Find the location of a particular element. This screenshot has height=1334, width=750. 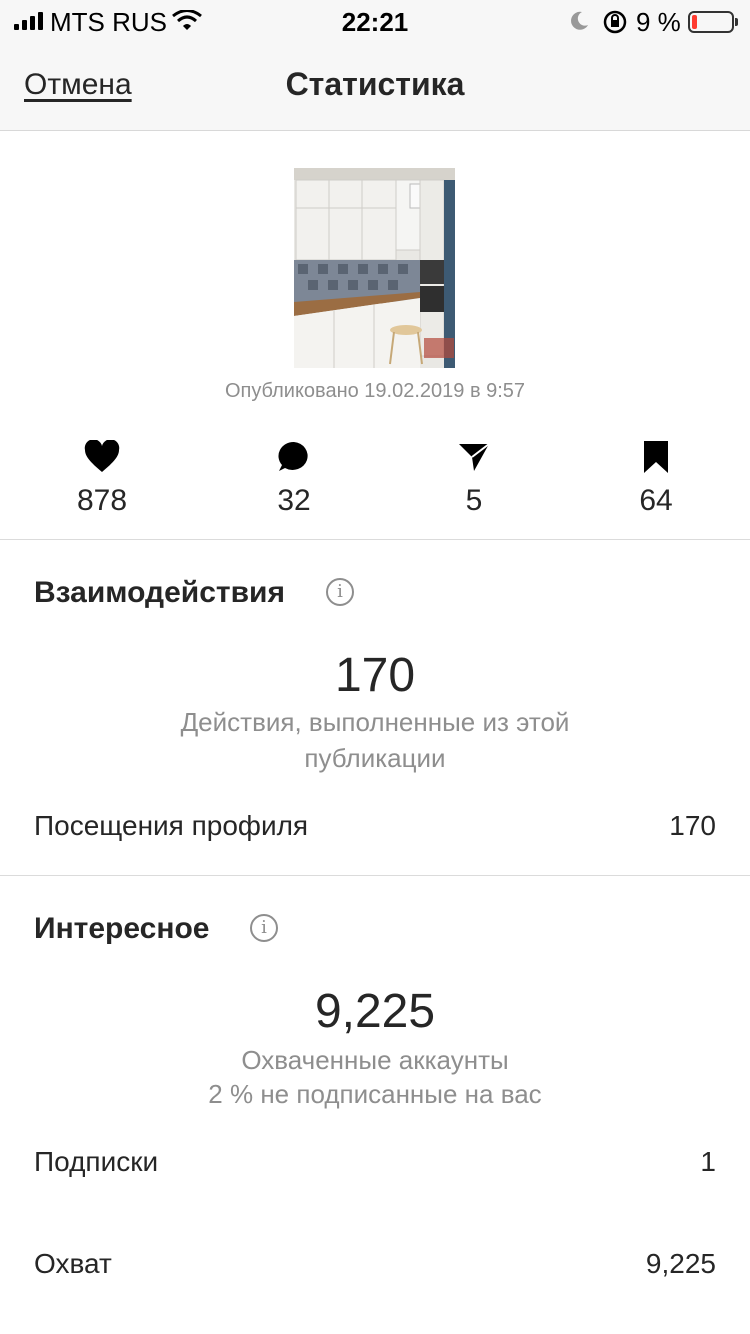

bookmark-icon is located at coordinates (656, 457).